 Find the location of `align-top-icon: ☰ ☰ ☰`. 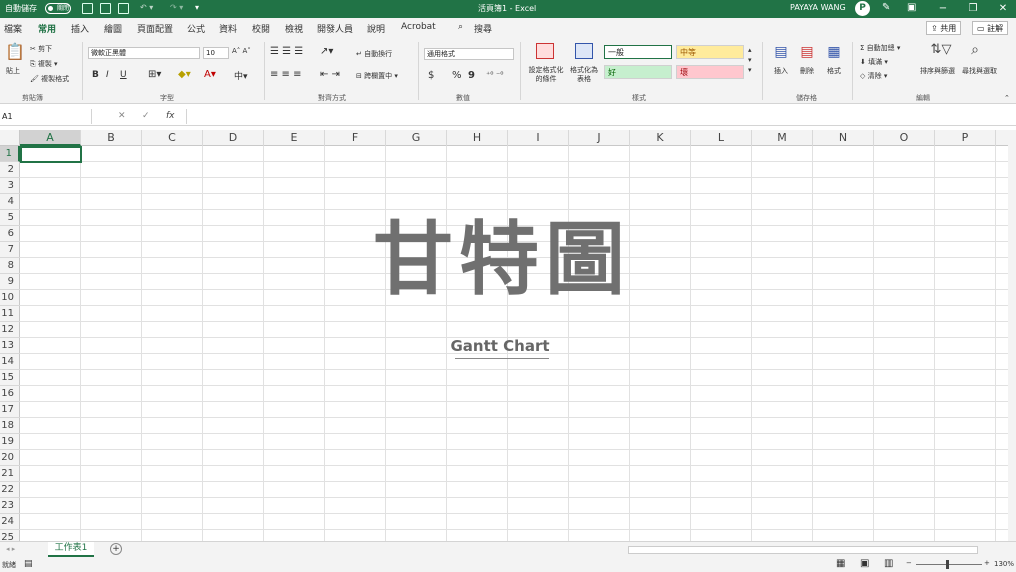

align-top-icon: ☰ ☰ ☰ is located at coordinates (286, 51).